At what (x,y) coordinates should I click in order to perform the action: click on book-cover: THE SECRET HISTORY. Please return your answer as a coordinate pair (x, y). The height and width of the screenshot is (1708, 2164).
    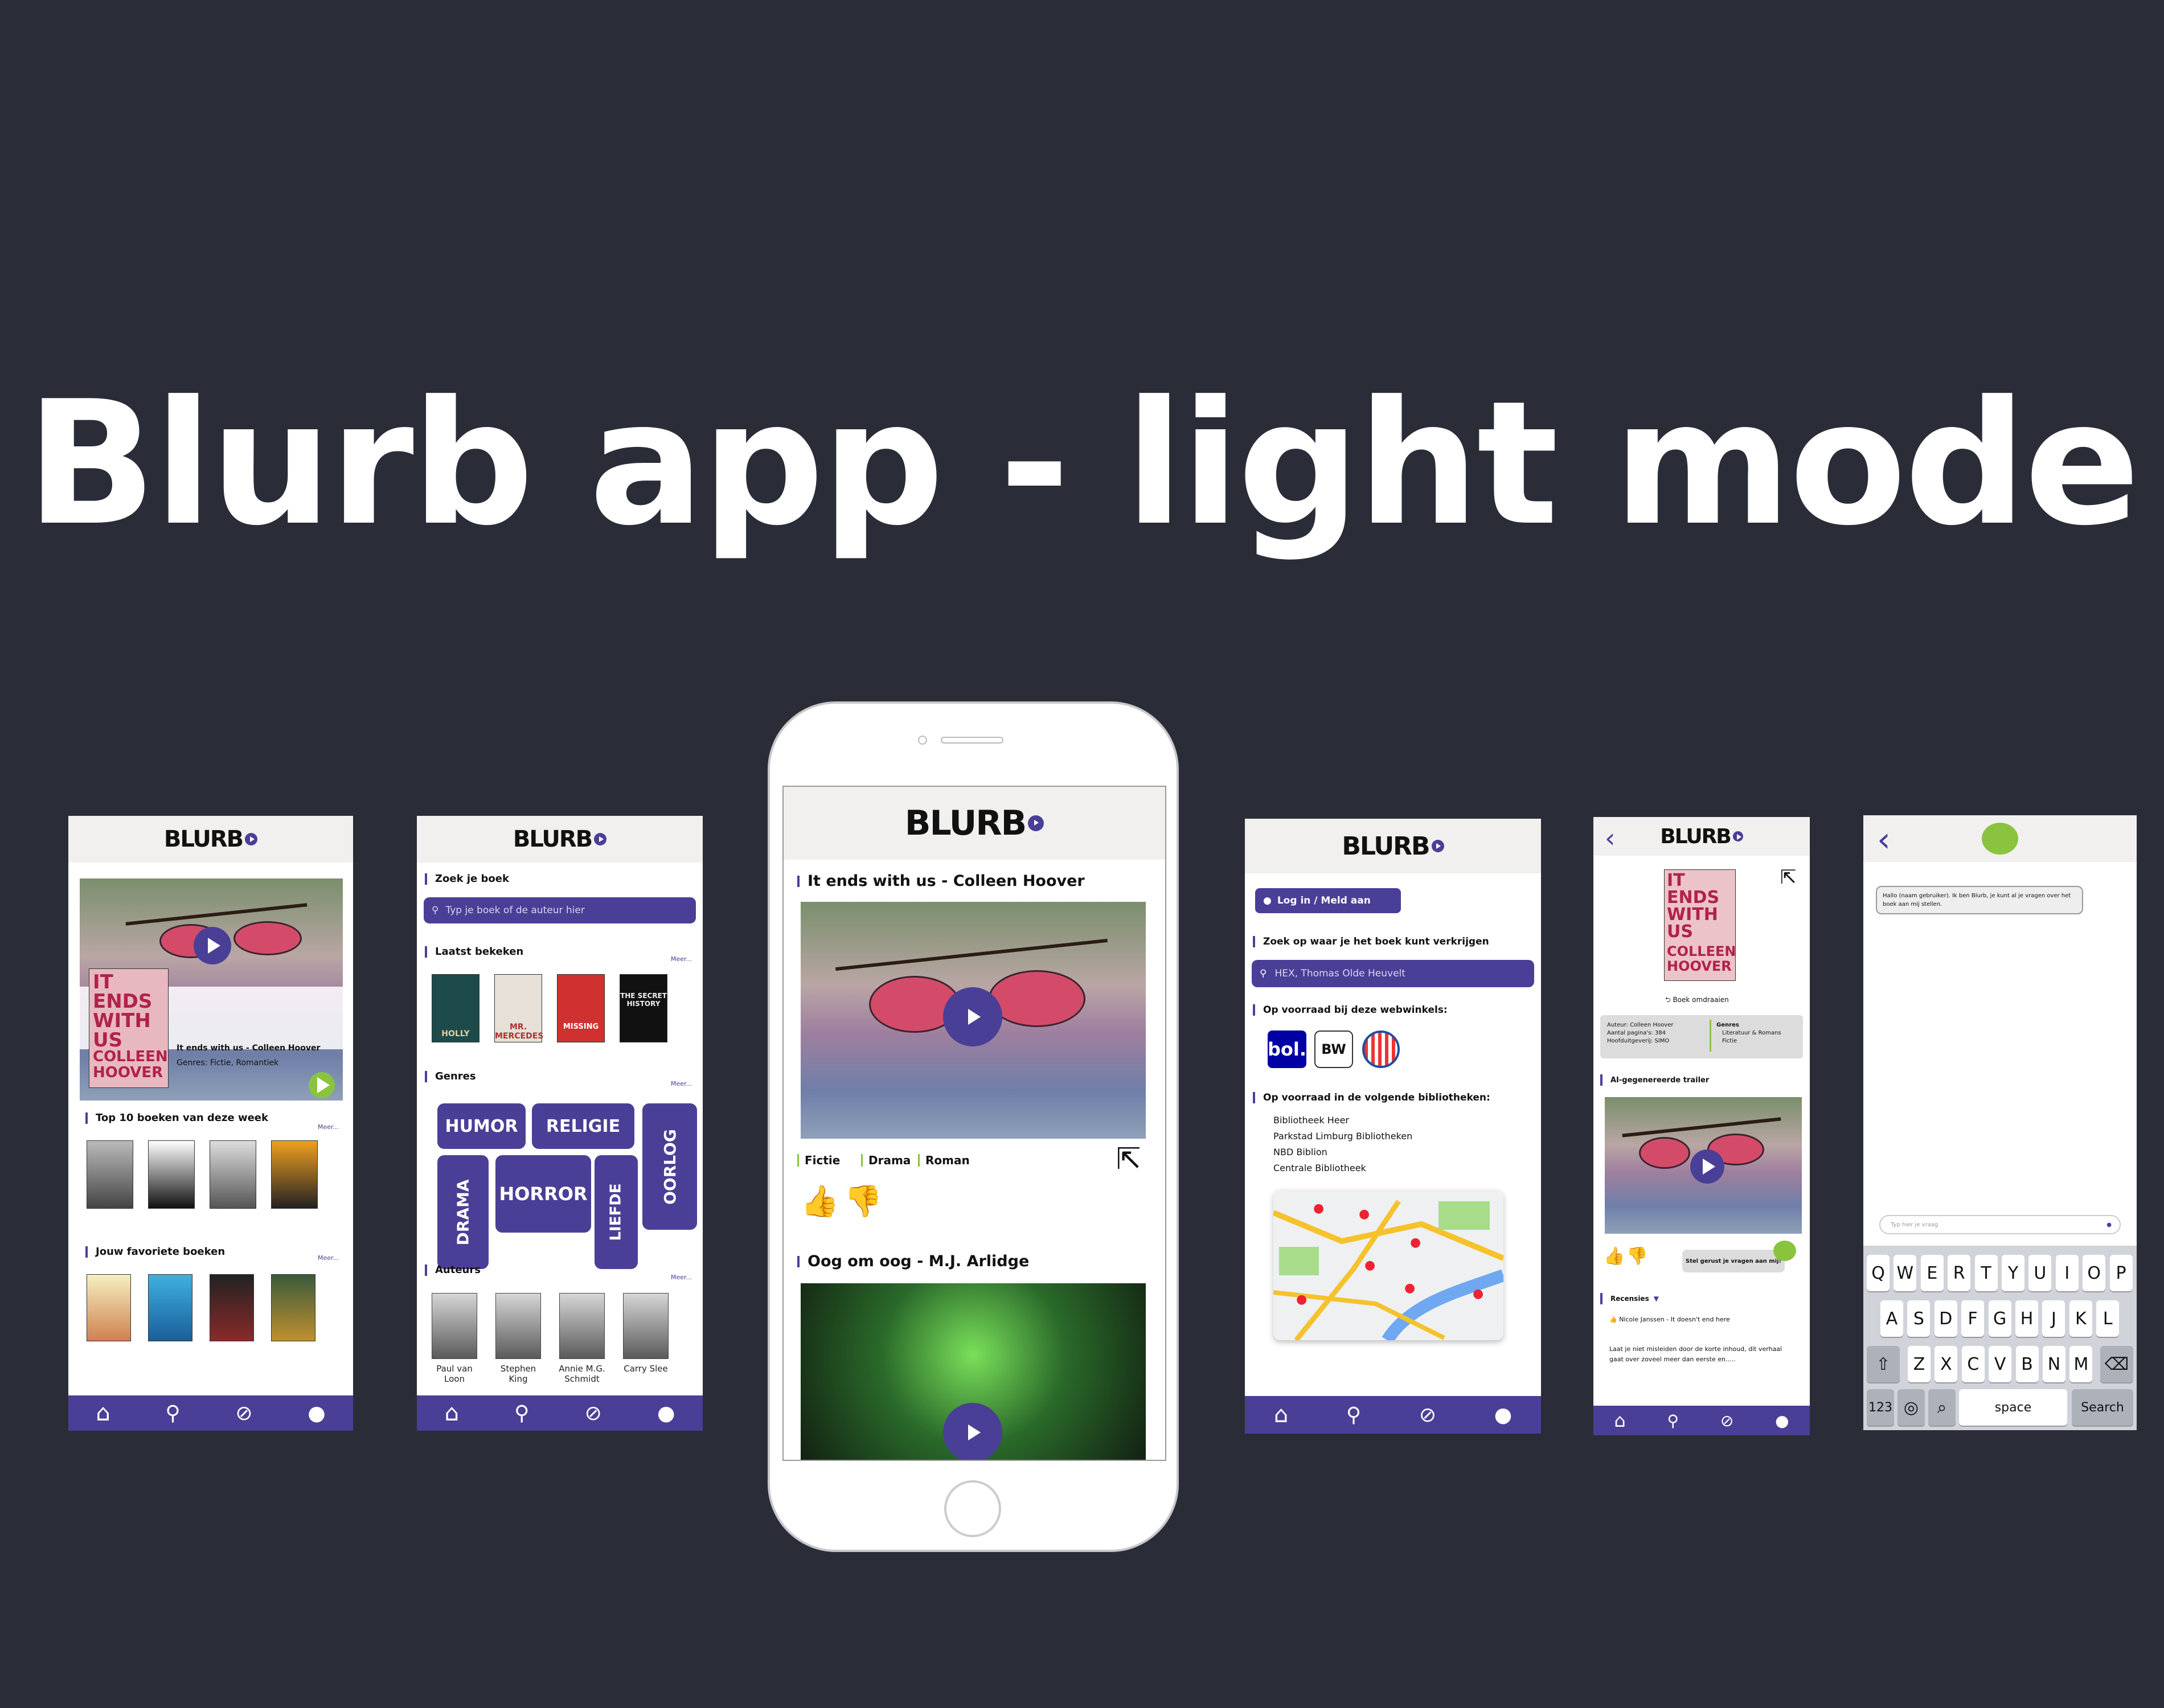
    Looking at the image, I should click on (643, 1008).